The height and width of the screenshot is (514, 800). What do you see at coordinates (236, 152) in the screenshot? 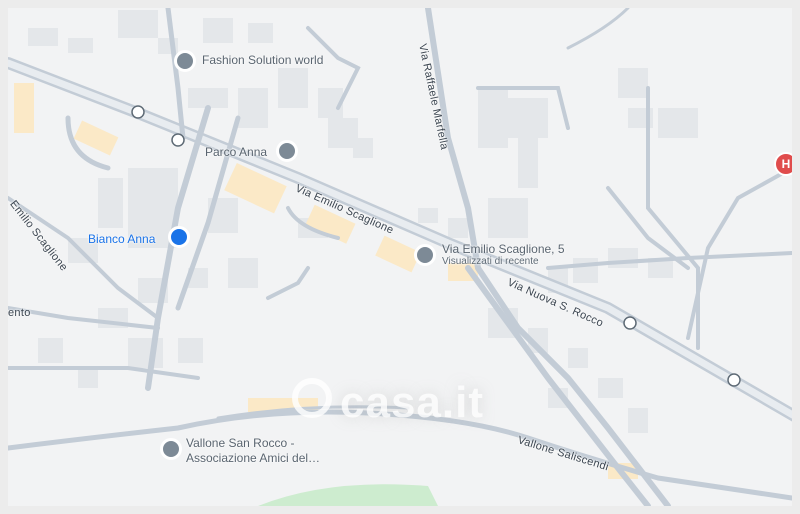
I see `poi-label-parco-anna: Parco Anna` at bounding box center [236, 152].